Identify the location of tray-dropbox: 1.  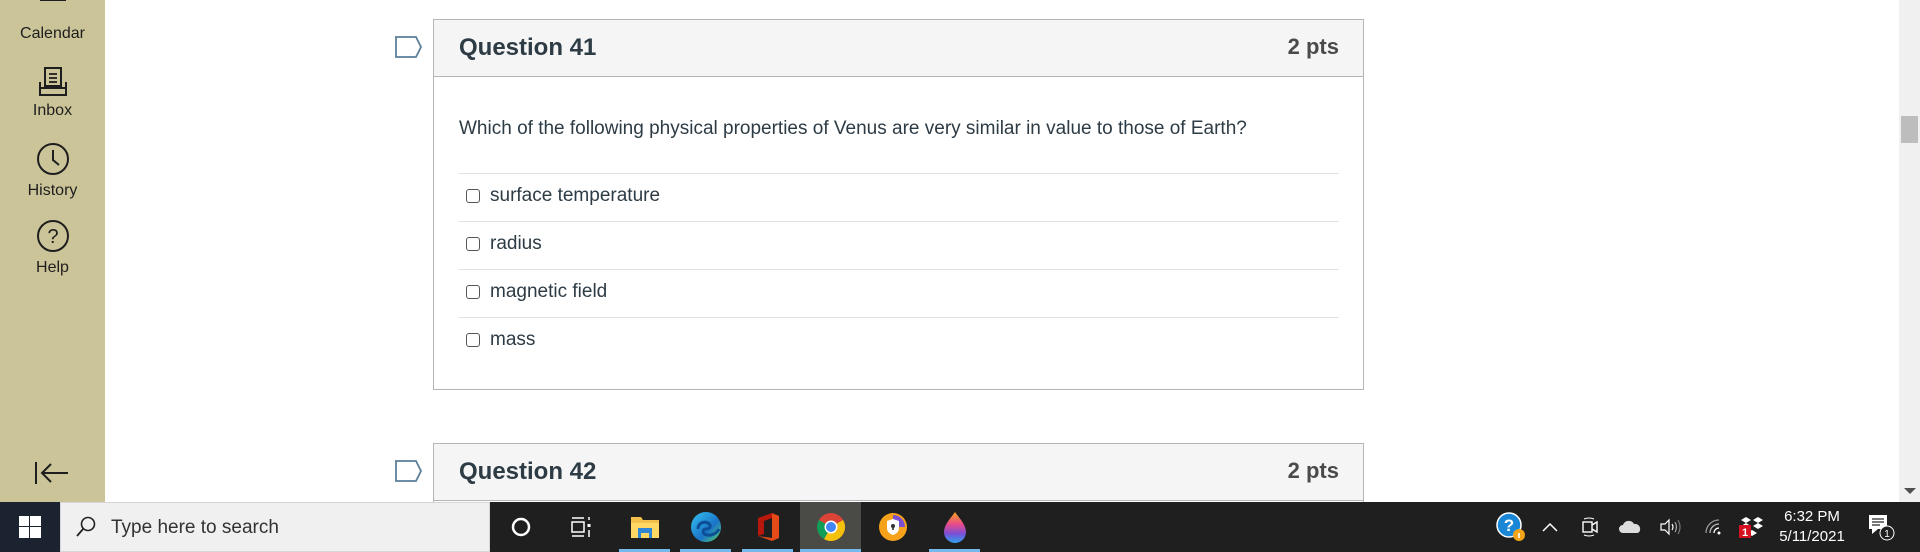
(1752, 527).